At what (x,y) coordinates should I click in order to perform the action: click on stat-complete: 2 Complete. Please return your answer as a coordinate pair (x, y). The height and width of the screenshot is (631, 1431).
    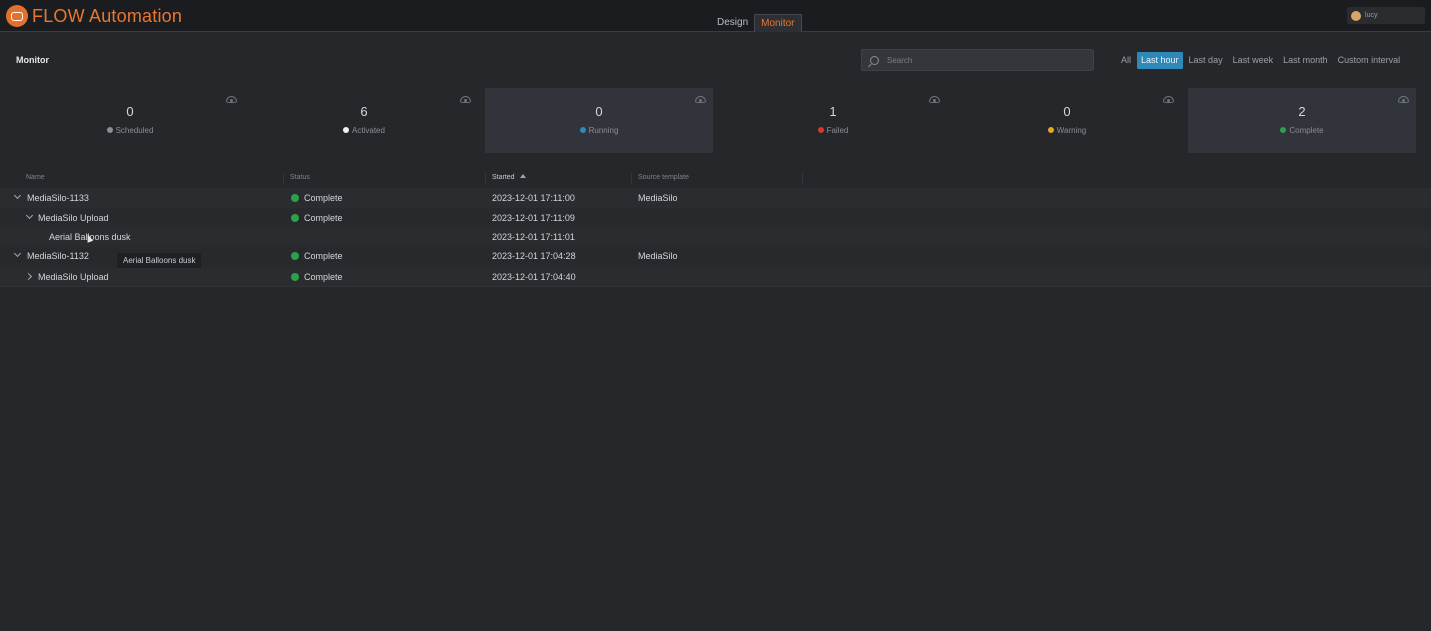
    Looking at the image, I should click on (1302, 120).